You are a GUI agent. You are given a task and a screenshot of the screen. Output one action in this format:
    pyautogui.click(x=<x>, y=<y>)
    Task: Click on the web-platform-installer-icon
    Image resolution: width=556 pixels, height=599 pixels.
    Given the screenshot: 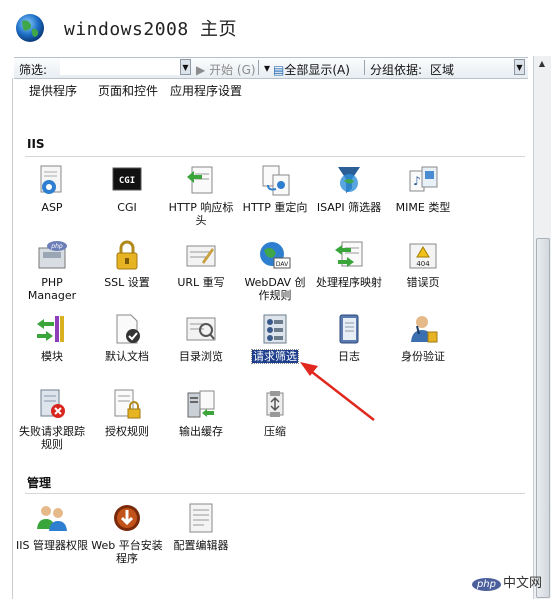 What is the action you would take?
    pyautogui.click(x=127, y=518)
    